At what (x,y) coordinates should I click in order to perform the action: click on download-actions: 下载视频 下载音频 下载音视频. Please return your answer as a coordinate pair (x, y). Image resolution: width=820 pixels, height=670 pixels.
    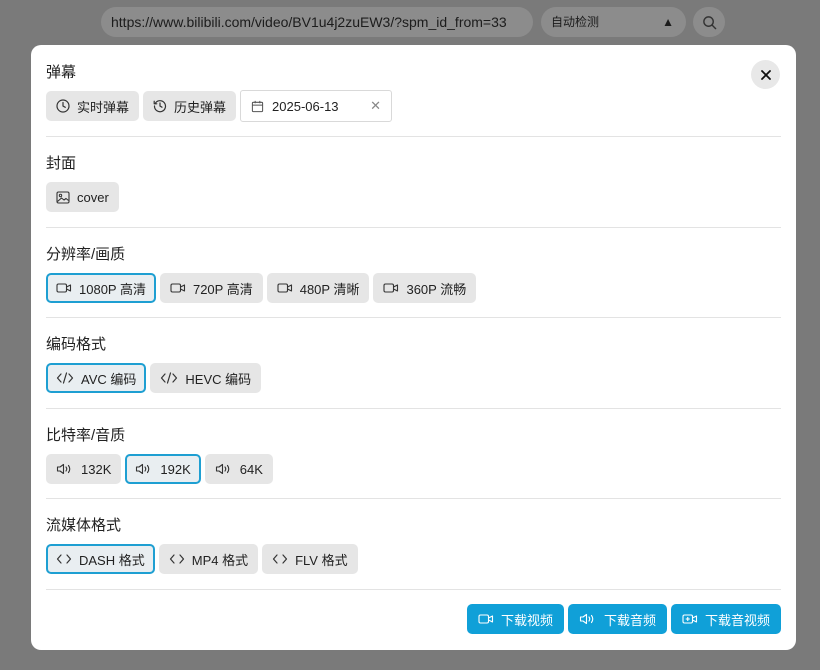
    Looking at the image, I should click on (623, 619).